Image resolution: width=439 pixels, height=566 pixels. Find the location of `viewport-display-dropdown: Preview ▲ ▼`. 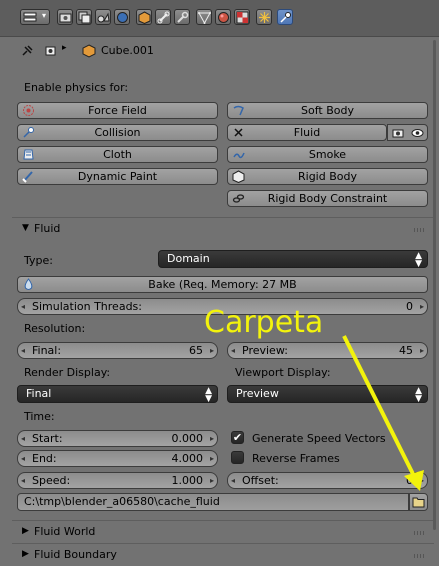

viewport-display-dropdown: Preview ▲ ▼ is located at coordinates (327, 394).